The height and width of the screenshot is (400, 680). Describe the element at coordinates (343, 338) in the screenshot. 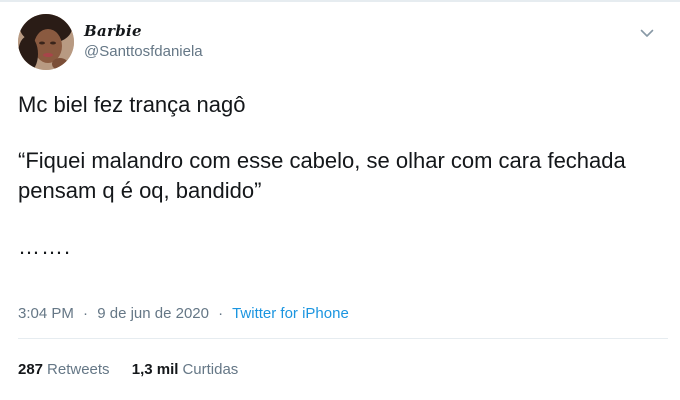

I see `divider` at that location.